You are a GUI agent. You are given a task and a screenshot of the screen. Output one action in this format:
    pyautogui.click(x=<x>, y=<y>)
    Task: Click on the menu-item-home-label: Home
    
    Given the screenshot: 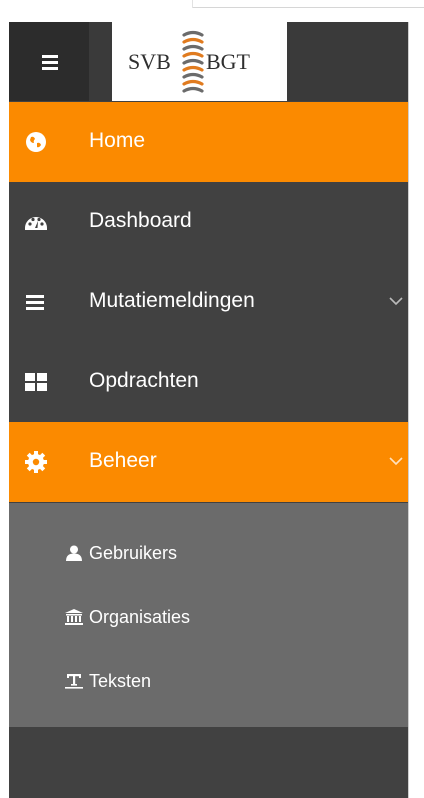 What is the action you would take?
    pyautogui.click(x=117, y=140)
    